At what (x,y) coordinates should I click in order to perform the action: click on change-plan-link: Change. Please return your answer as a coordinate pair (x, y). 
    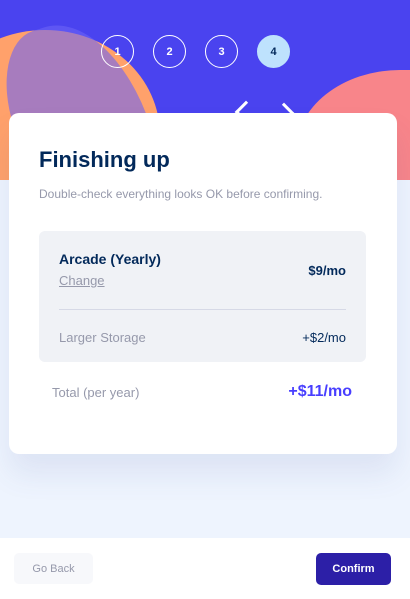
    Looking at the image, I should click on (82, 280).